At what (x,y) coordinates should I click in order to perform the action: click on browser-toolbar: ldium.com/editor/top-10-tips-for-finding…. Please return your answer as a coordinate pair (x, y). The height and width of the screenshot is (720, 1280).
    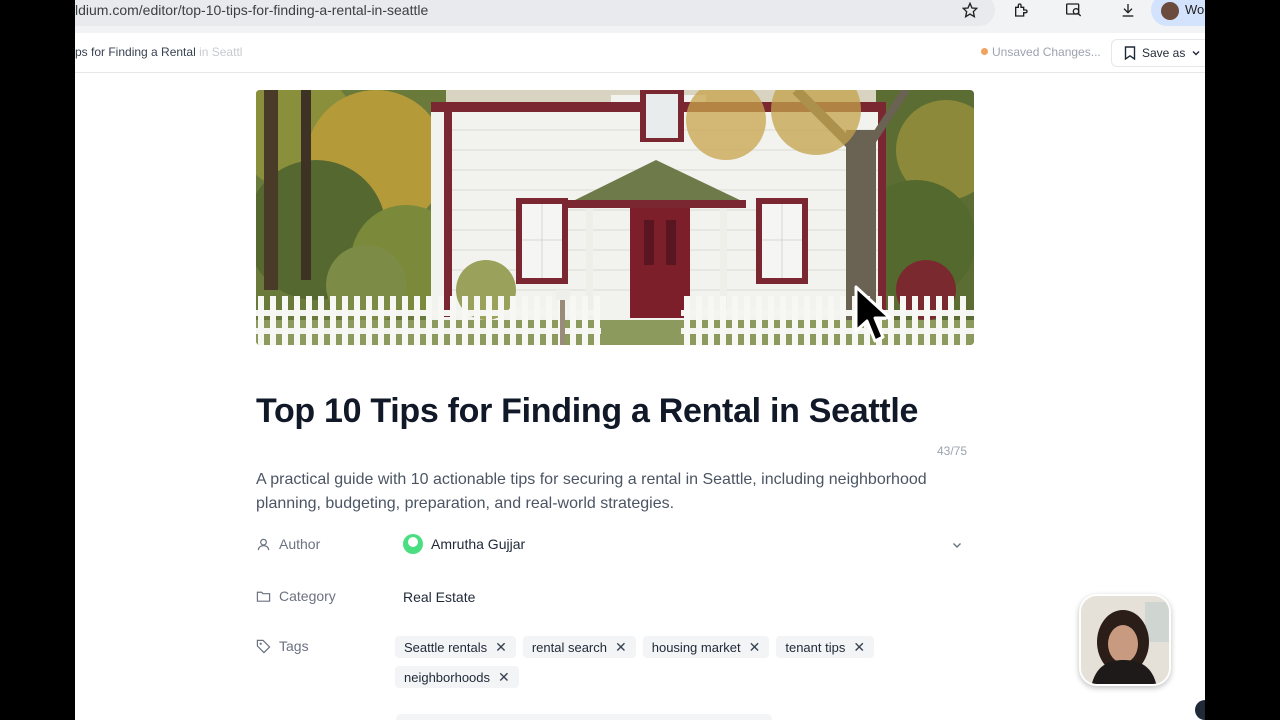
    Looking at the image, I should click on (640, 16).